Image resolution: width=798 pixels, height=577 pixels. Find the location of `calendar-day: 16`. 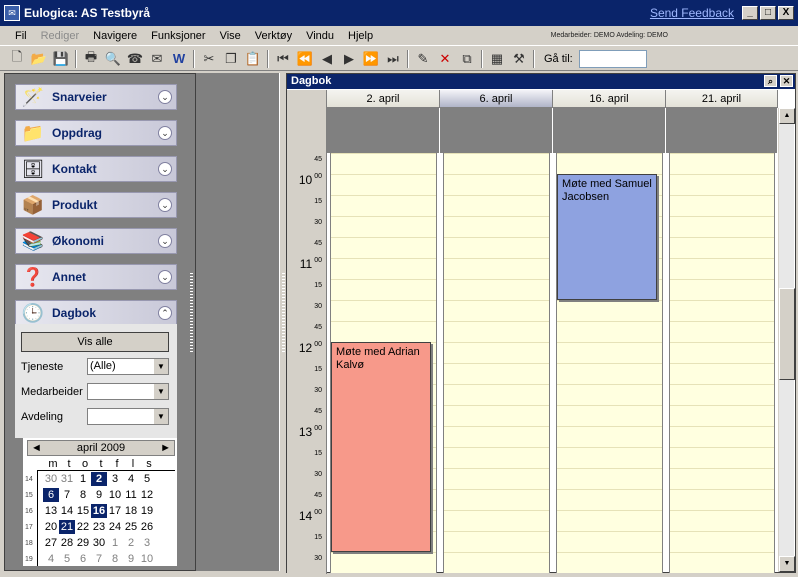

calendar-day: 16 is located at coordinates (99, 511).